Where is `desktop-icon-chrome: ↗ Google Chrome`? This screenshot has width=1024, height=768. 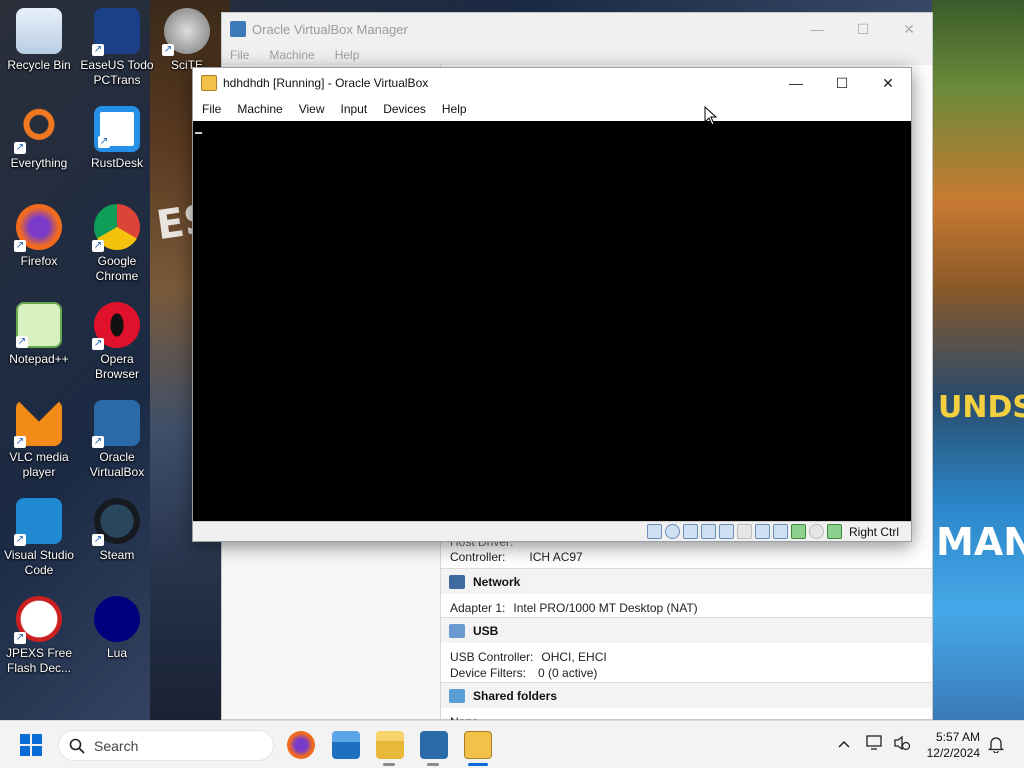
desktop-icon-chrome: ↗ Google Chrome is located at coordinates (117, 244).